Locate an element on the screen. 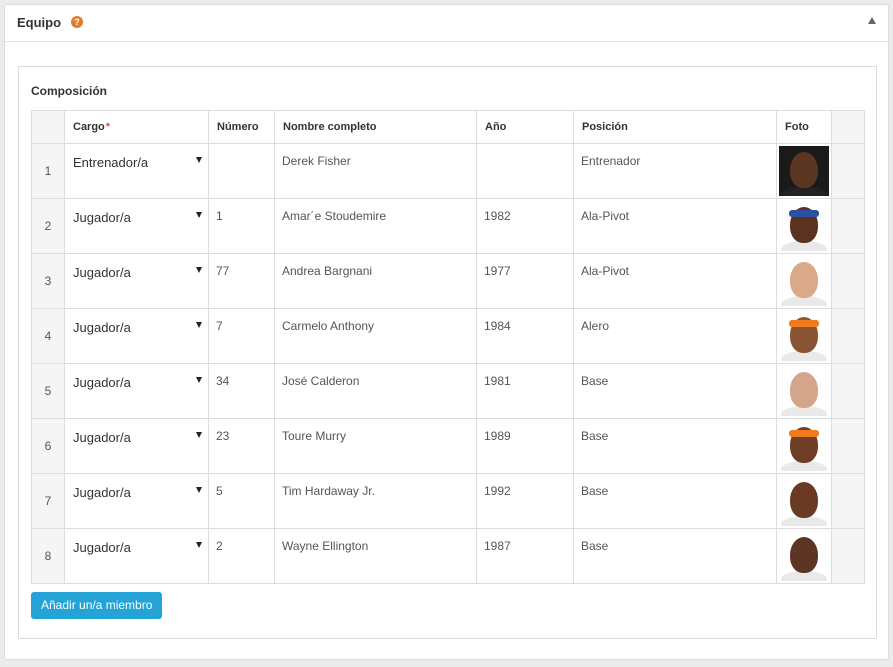 The height and width of the screenshot is (667, 893). table-row: 5 Jugador/a 34 José Calderon 1981 Base is located at coordinates (448, 391).